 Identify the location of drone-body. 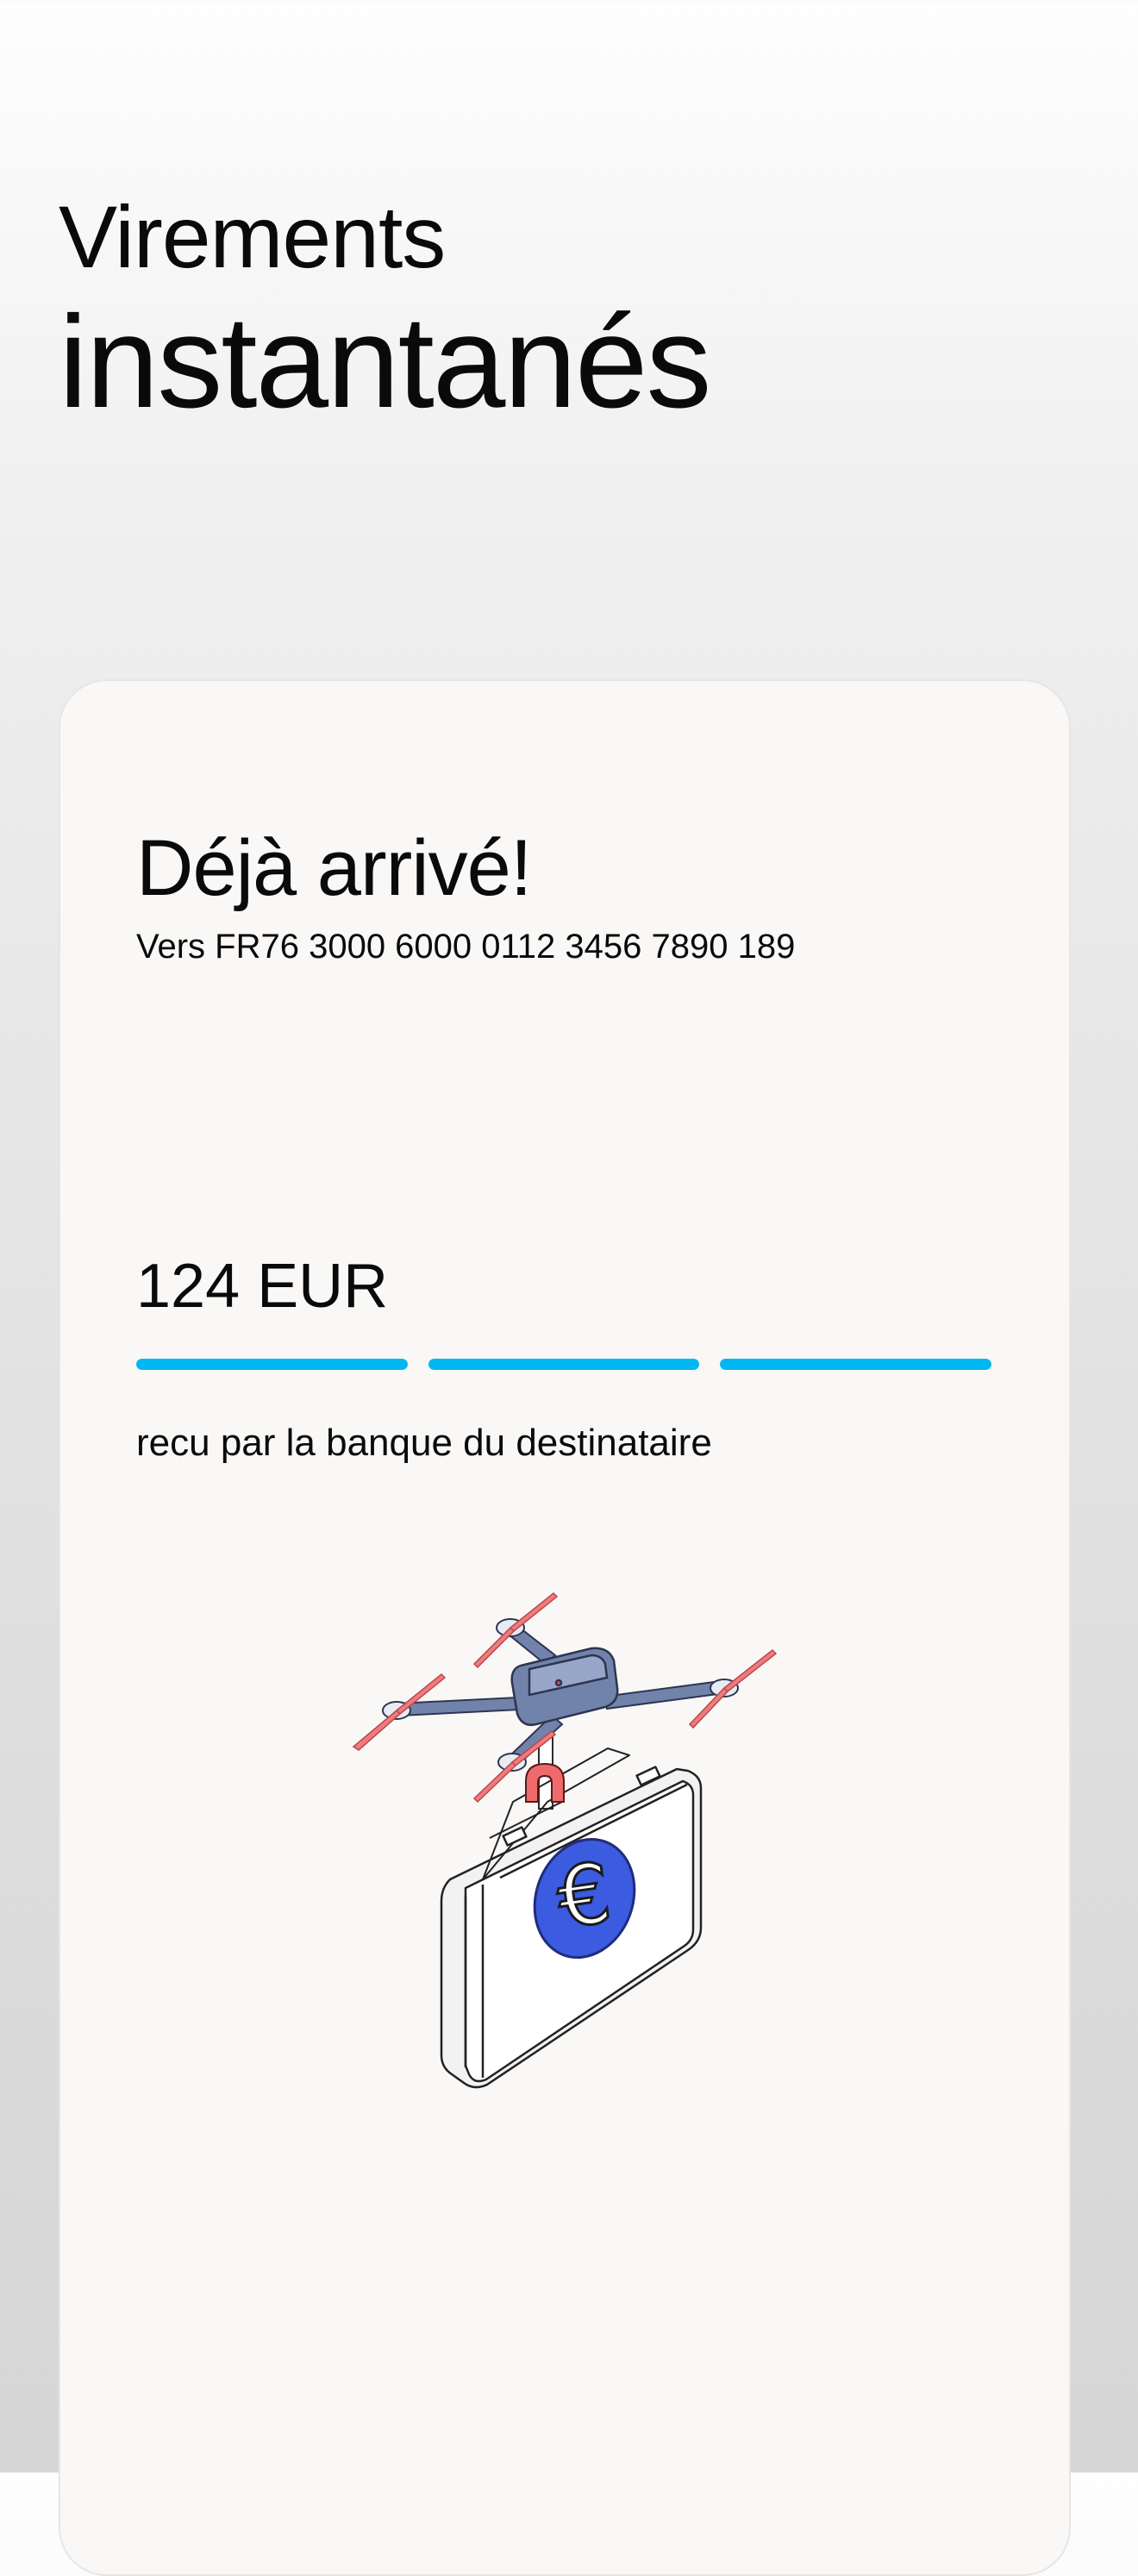
(564, 1686).